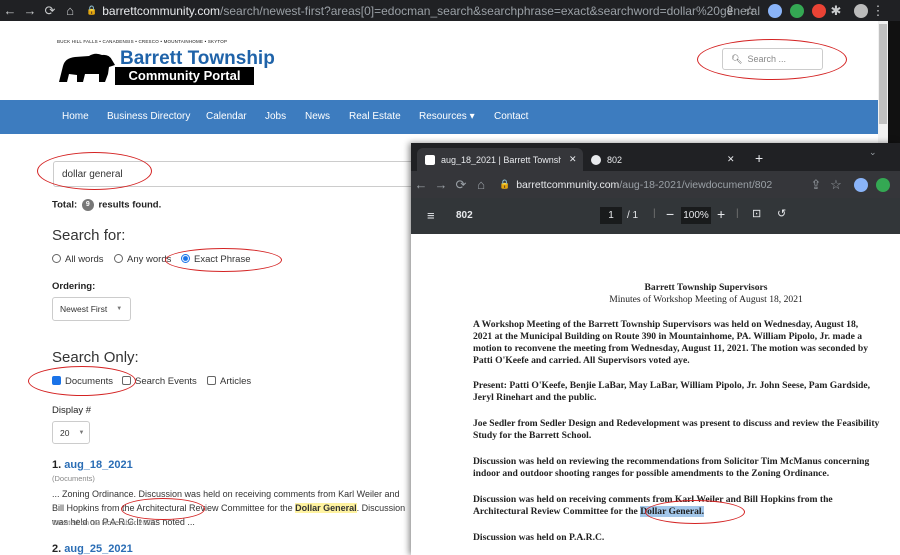  Describe the element at coordinates (89, 381) in the screenshot. I see `area-label: Documents` at that location.